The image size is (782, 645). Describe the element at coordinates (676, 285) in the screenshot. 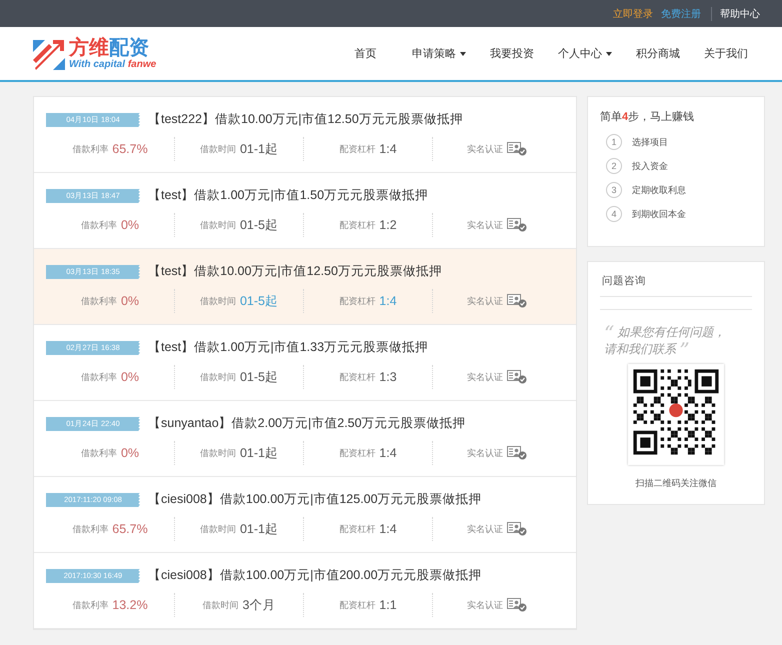

I see `card-title: 问题咨询` at that location.